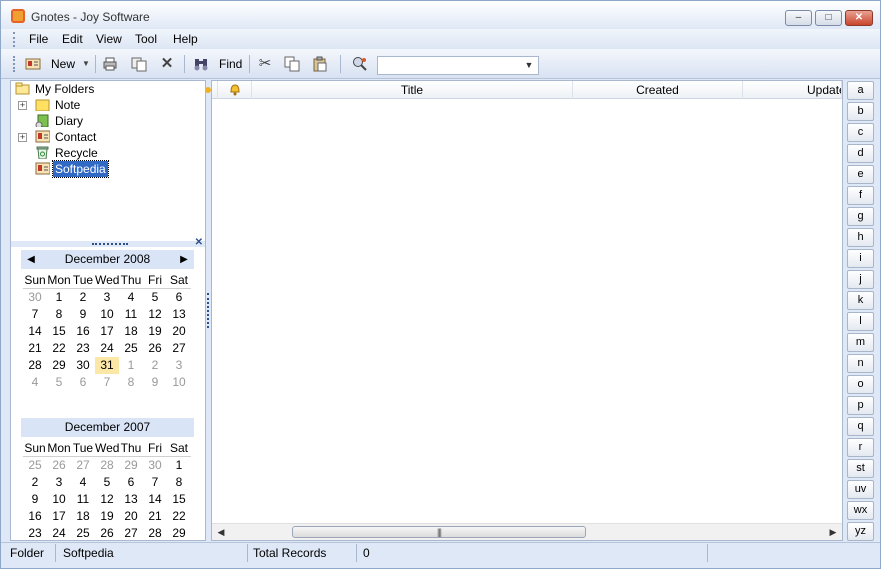  Describe the element at coordinates (235, 90) in the screenshot. I see `bell-icon` at that location.